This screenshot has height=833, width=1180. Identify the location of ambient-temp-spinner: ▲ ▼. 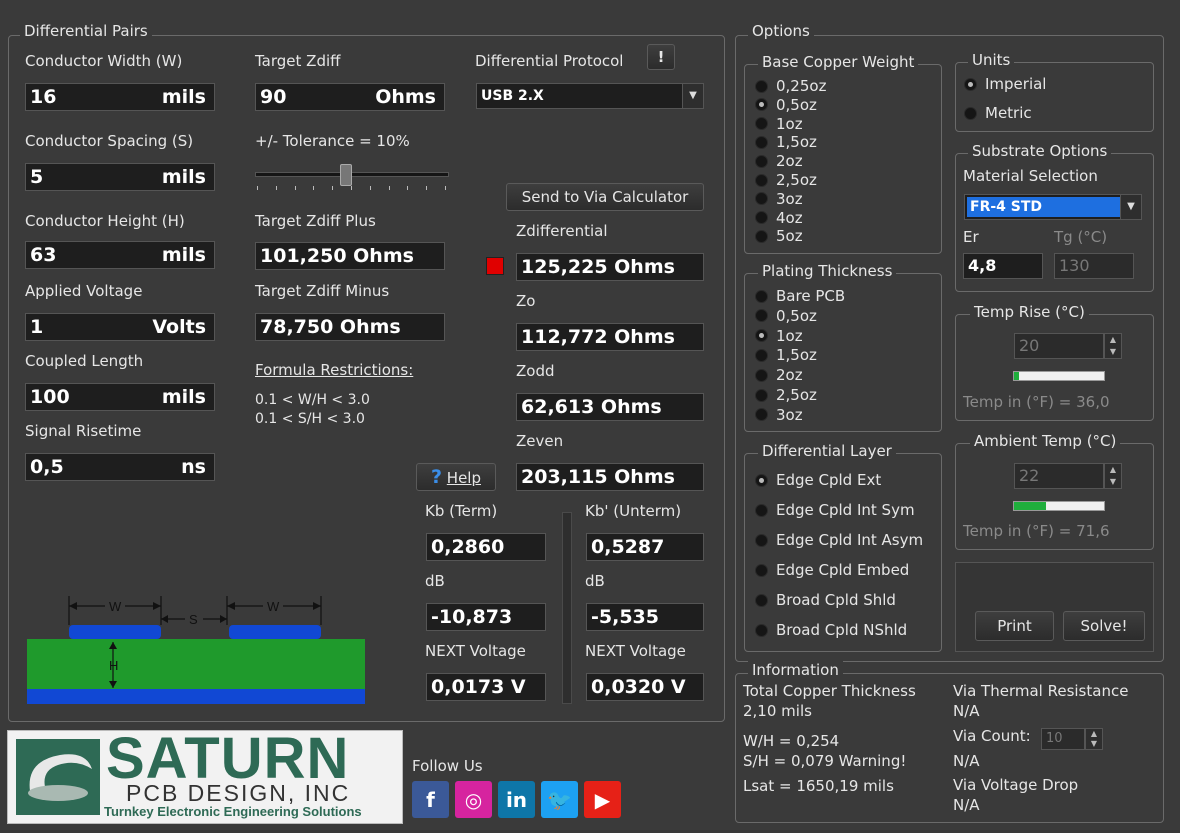
(1113, 476).